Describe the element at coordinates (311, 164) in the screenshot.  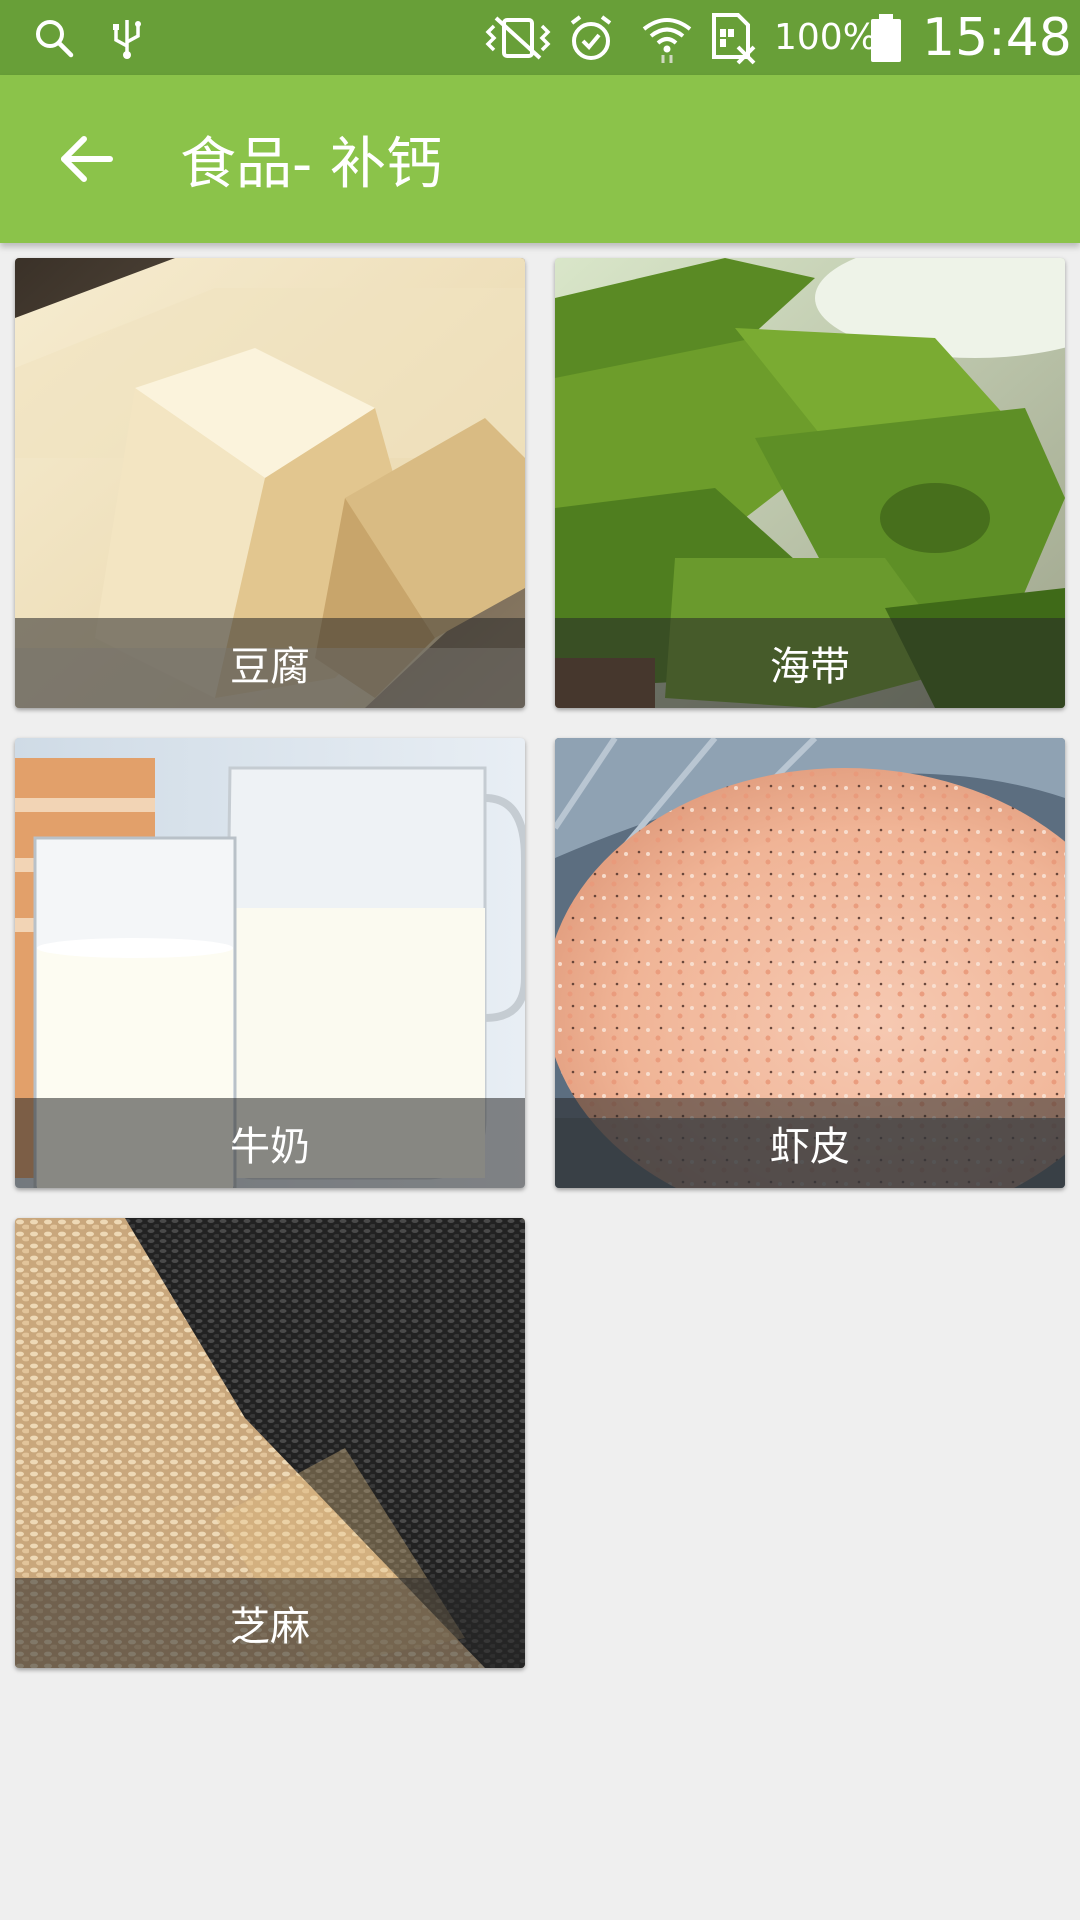
I see `page-title: 食品- 补钙` at that location.